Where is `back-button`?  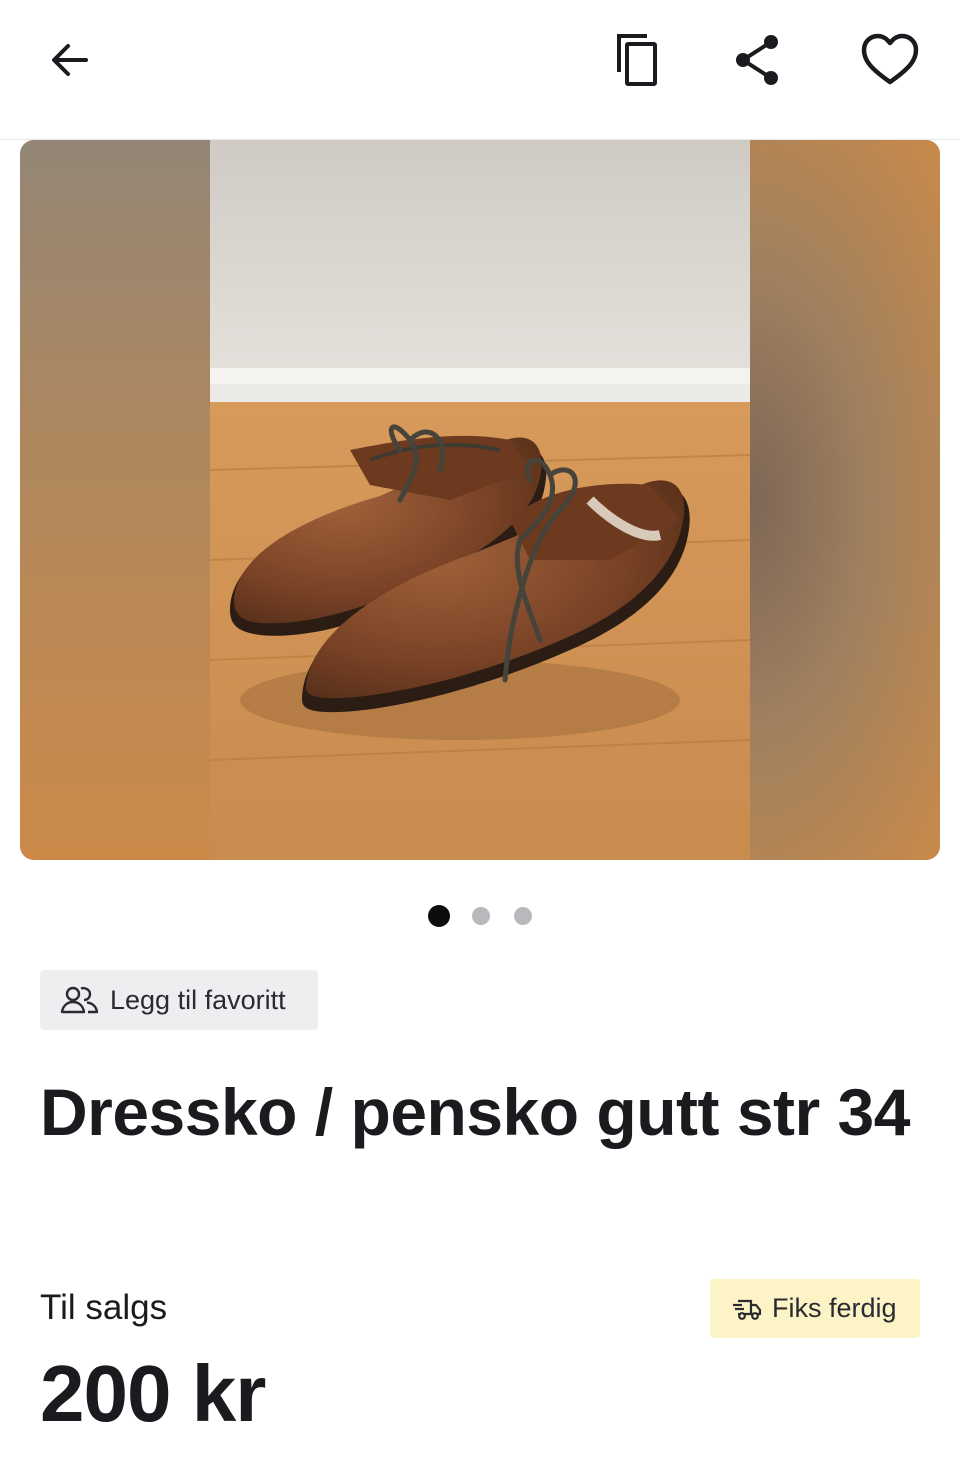
back-button is located at coordinates (70, 60).